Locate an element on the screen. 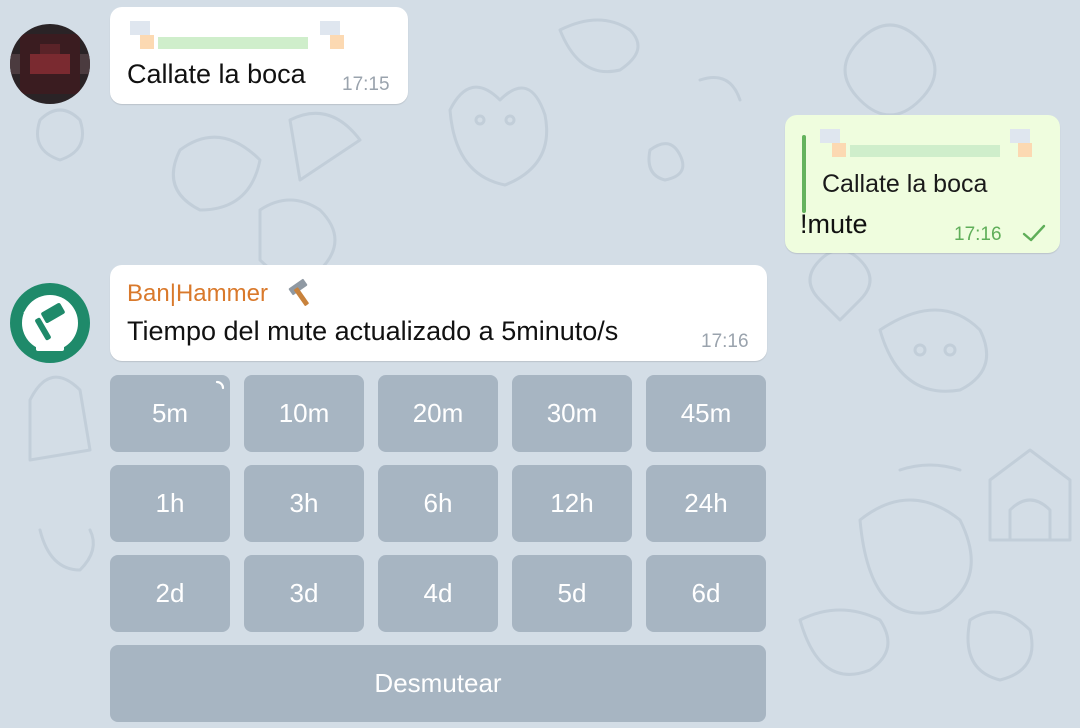  keyboard-button-3h: 3h is located at coordinates (304, 503).